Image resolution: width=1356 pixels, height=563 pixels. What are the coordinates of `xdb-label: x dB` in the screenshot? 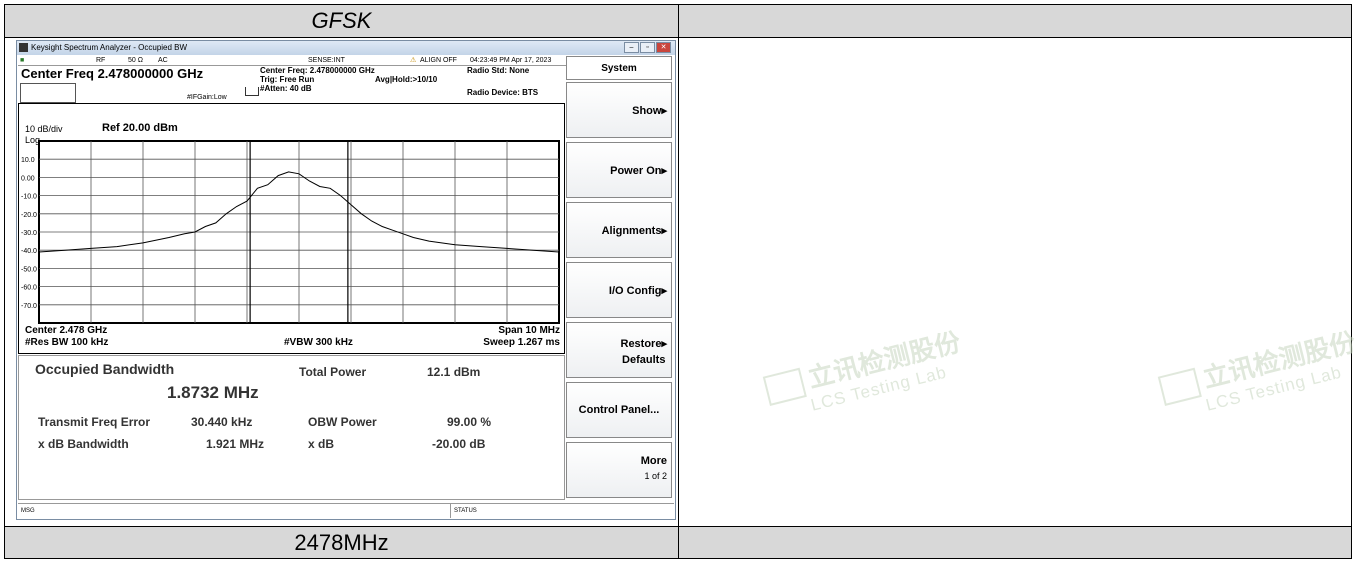 It's located at (321, 444).